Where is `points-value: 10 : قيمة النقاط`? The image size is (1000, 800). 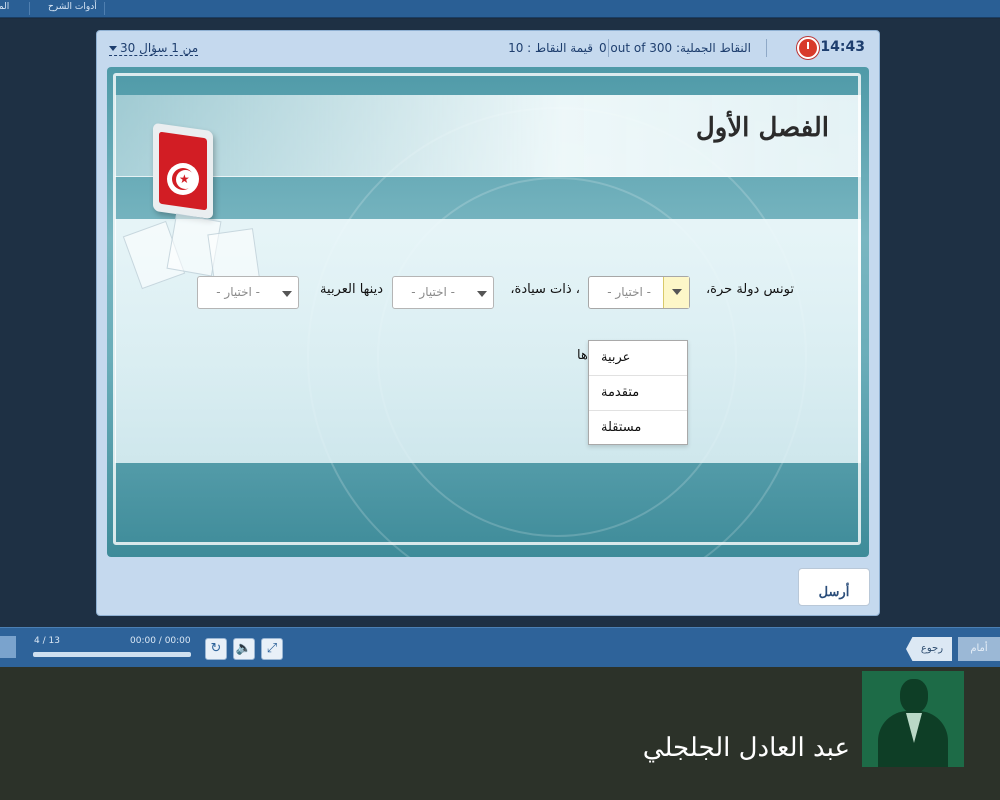
points-value: 10 : قيمة النقاط is located at coordinates (550, 48).